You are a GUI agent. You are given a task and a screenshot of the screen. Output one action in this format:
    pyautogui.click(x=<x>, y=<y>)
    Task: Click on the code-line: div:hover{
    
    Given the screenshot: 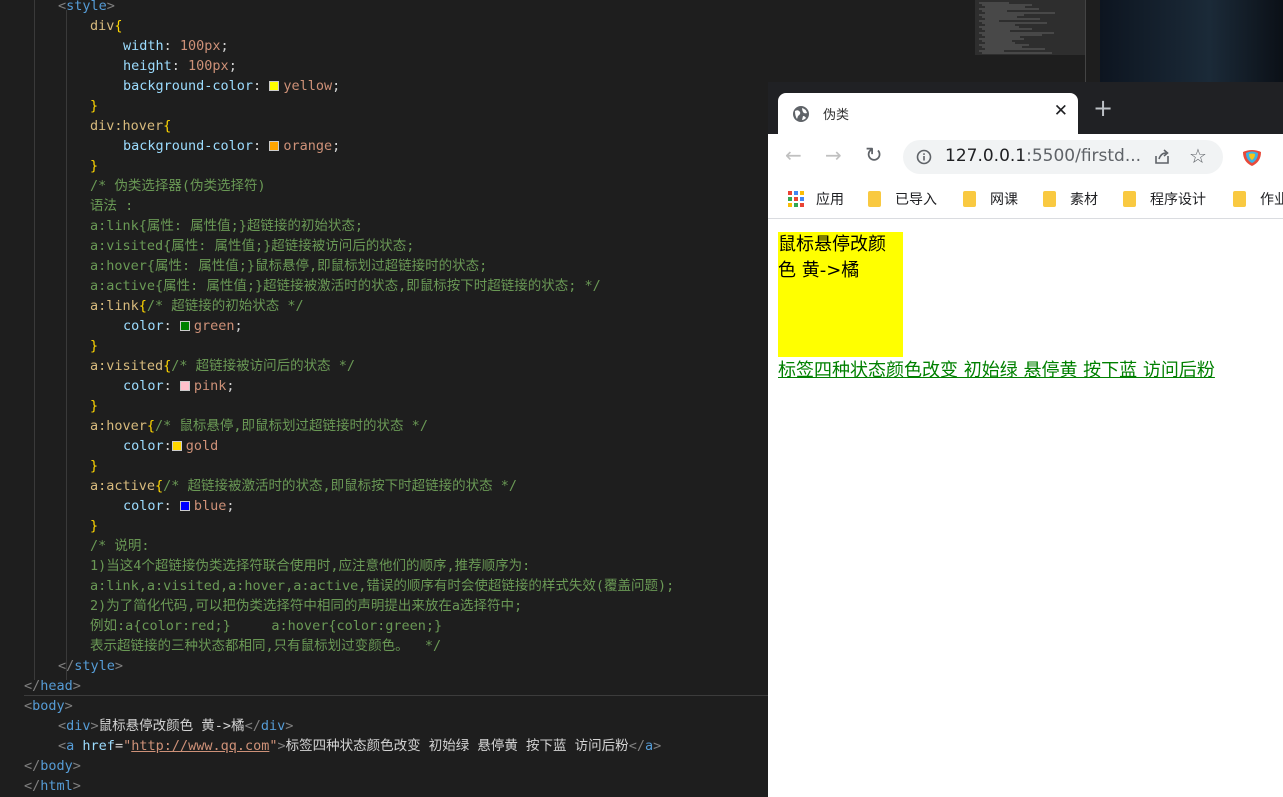 What is the action you would take?
    pyautogui.click(x=130, y=126)
    